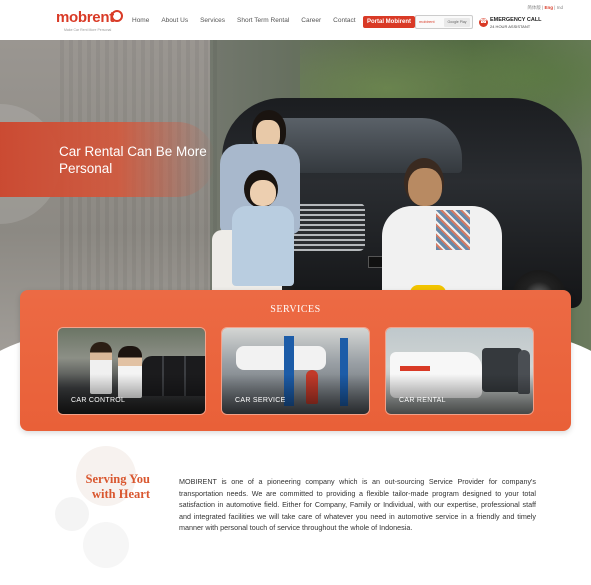 Image resolution: width=591 pixels, height=585 pixels. What do you see at coordinates (483, 22) in the screenshot?
I see `phone-icon: ☎` at bounding box center [483, 22].